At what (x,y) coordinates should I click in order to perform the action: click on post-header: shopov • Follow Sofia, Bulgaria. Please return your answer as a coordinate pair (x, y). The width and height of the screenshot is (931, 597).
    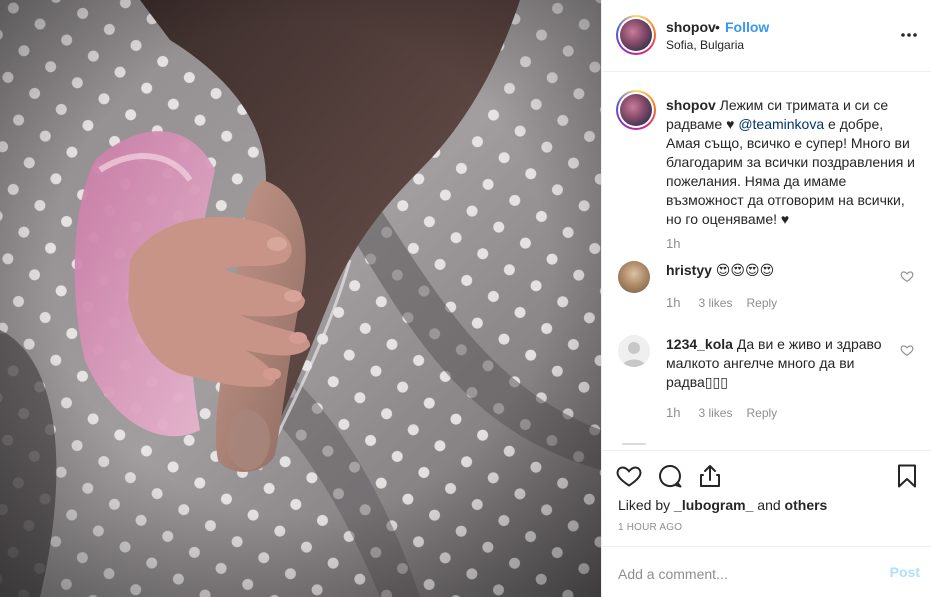
    Looking at the image, I should click on (766, 36).